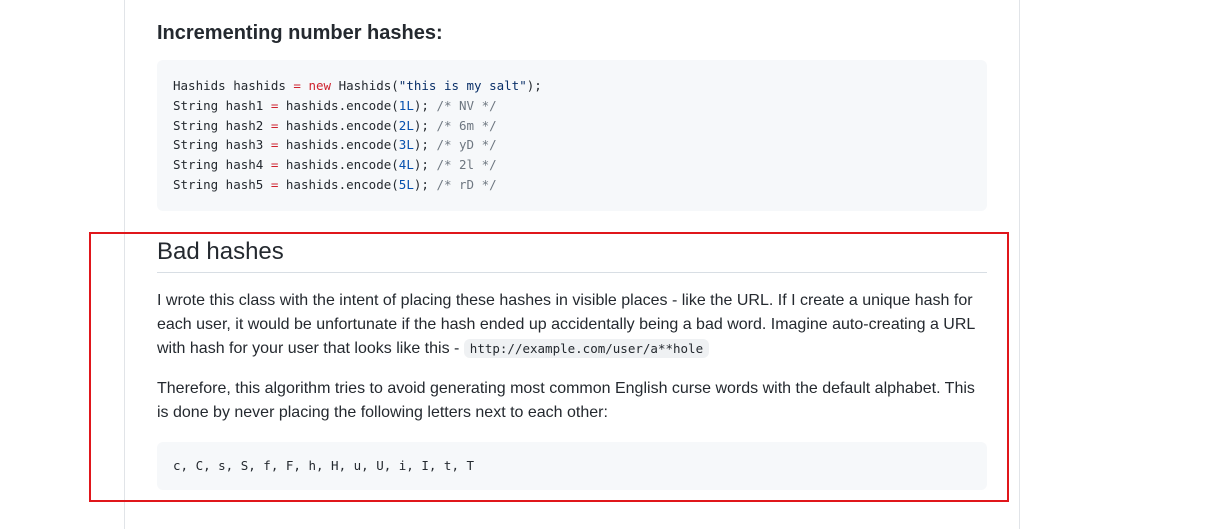 This screenshot has height=529, width=1222. I want to click on code-token: =, so click(297, 85).